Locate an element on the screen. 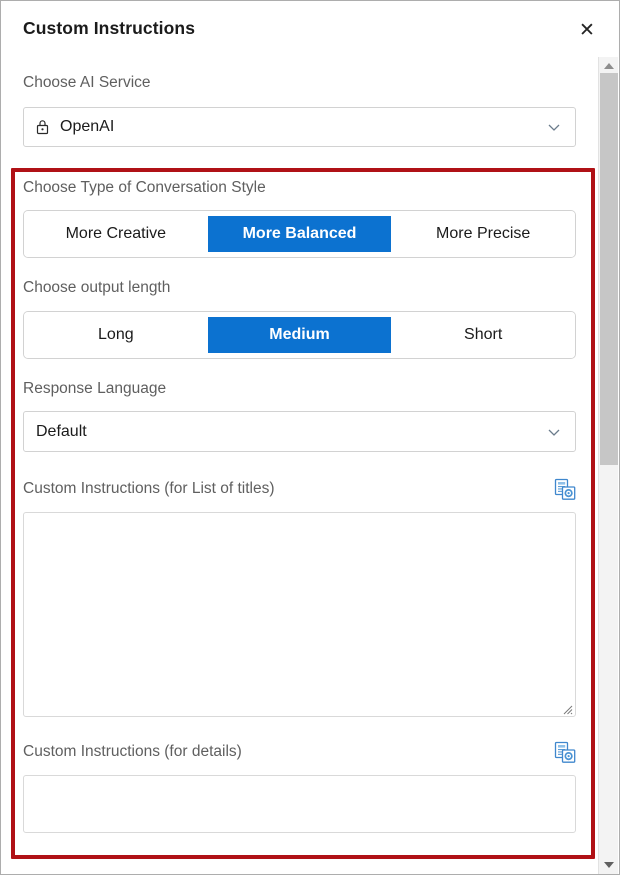 This screenshot has height=875, width=620. response-language-value: Default is located at coordinates (61, 431).